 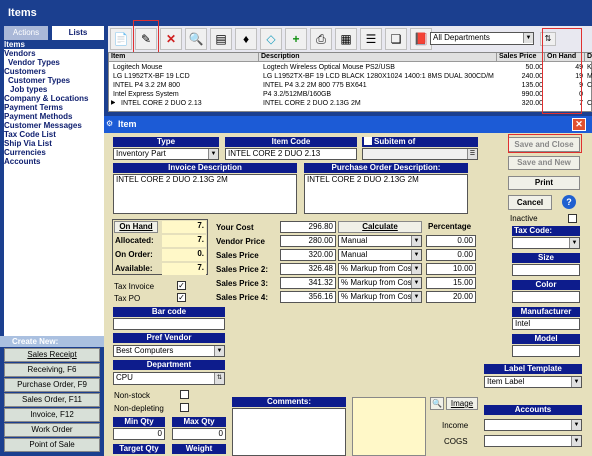 I want to click on sidebar-item-vendors: Vendors, so click(x=54, y=53).